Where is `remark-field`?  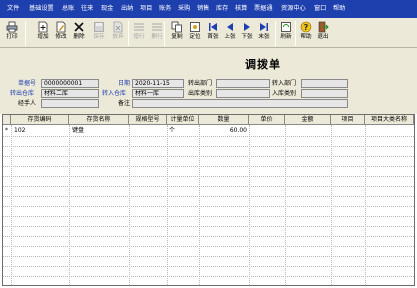
remark-field is located at coordinates (240, 103).